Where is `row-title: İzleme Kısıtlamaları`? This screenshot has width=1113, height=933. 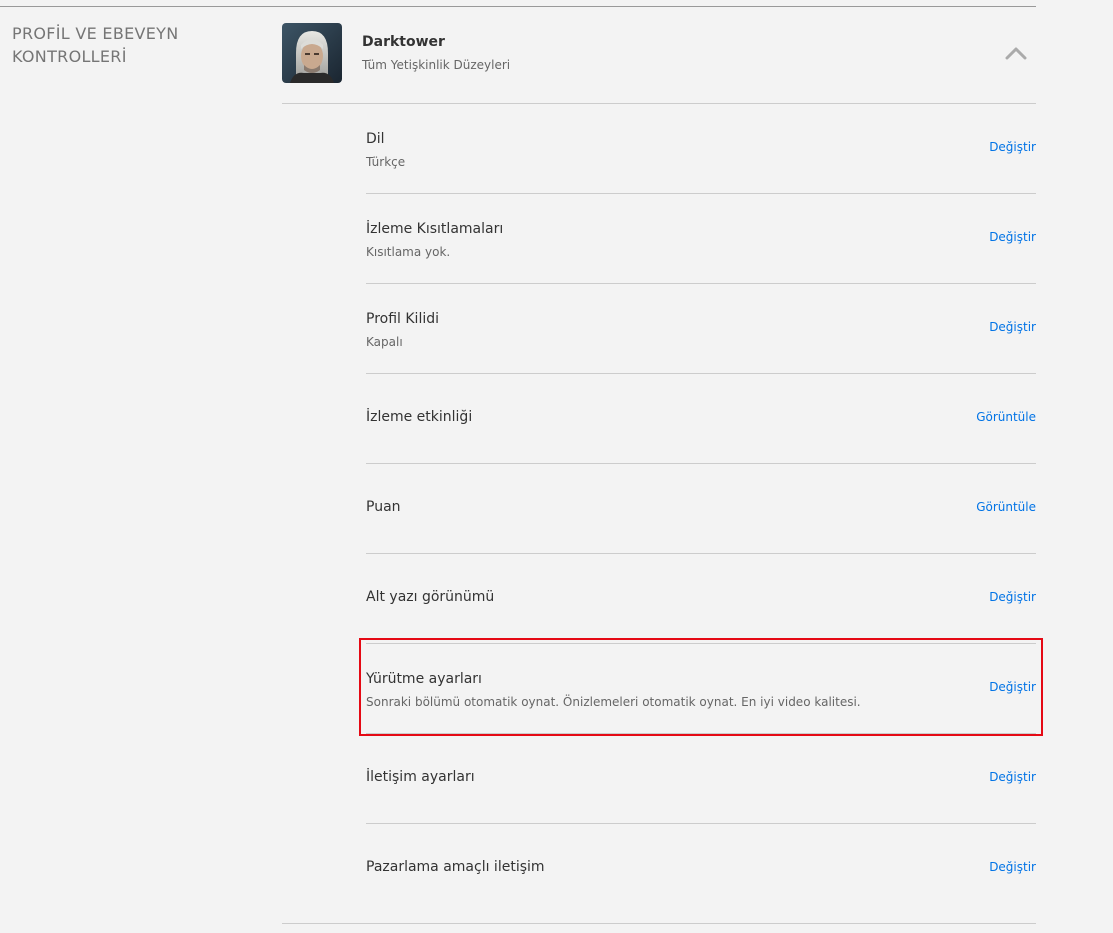
row-title: İzleme Kısıtlamaları is located at coordinates (435, 229).